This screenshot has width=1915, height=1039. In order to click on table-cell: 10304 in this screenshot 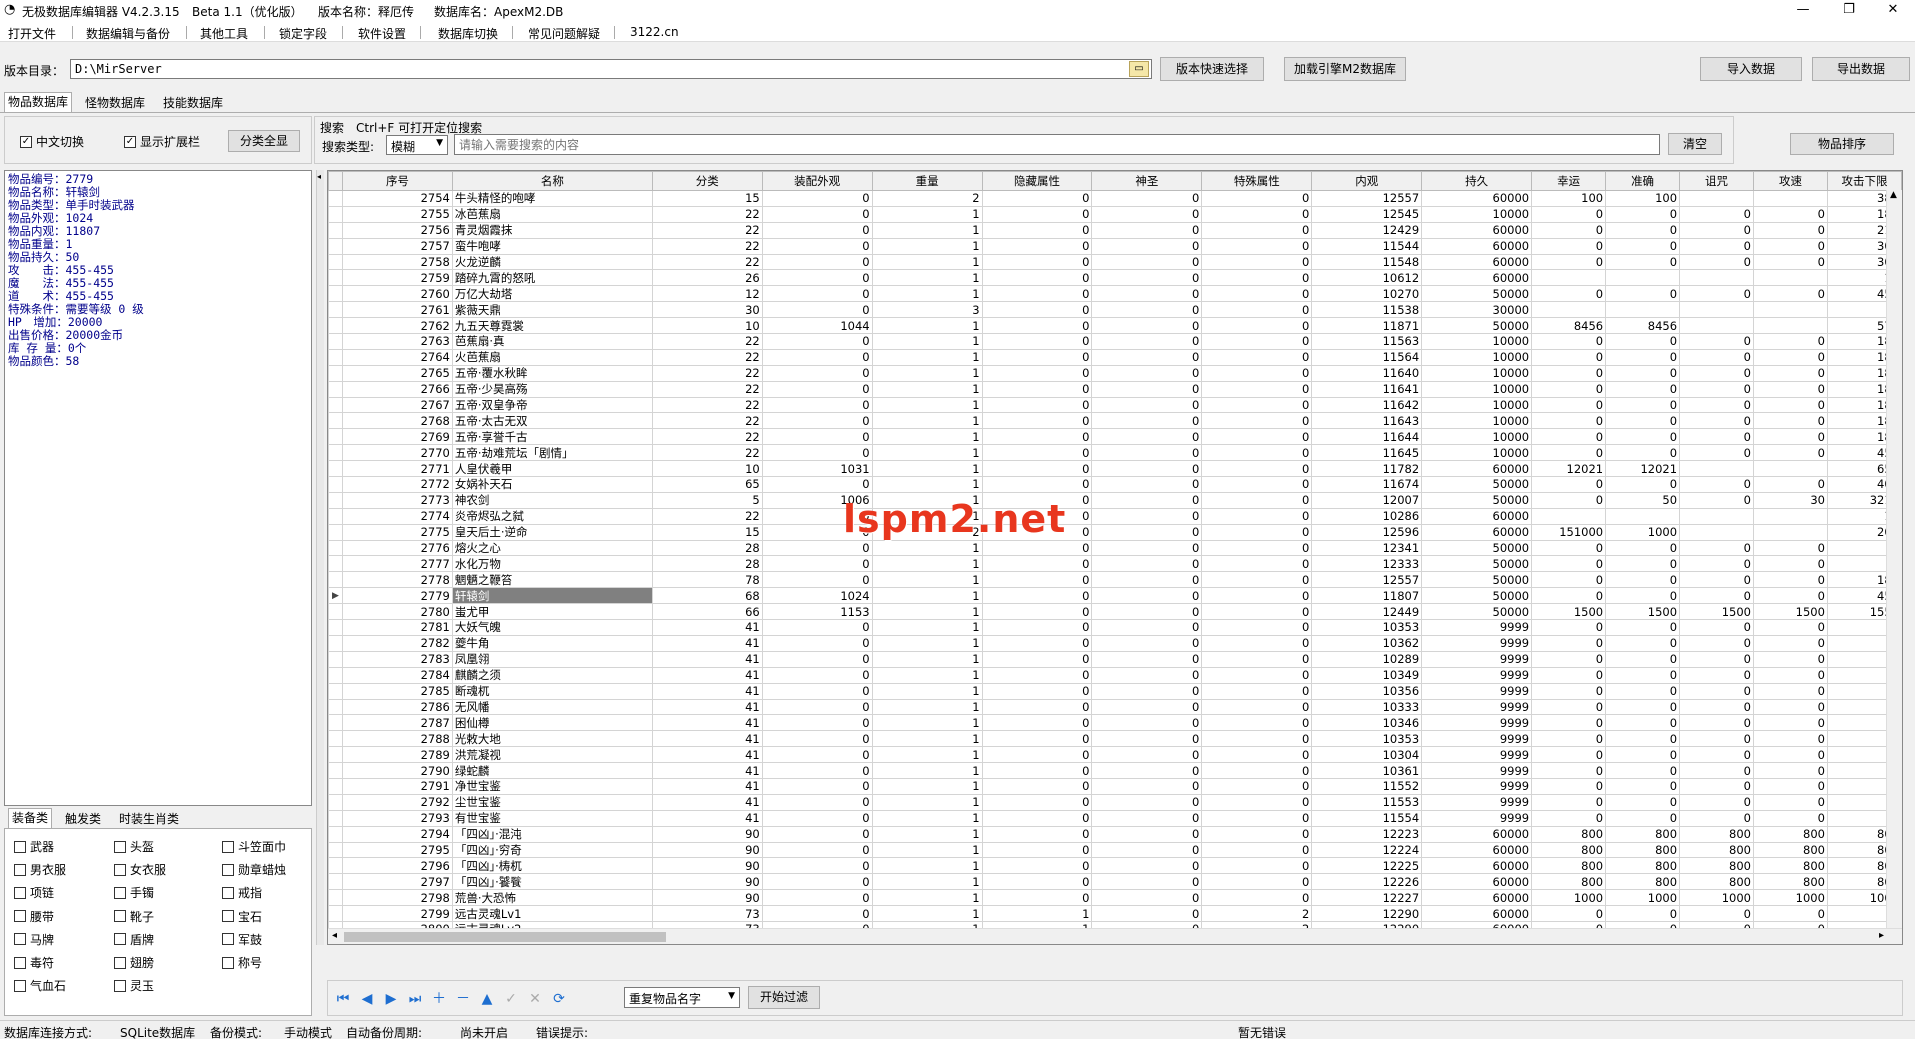, I will do `click(1367, 755)`.